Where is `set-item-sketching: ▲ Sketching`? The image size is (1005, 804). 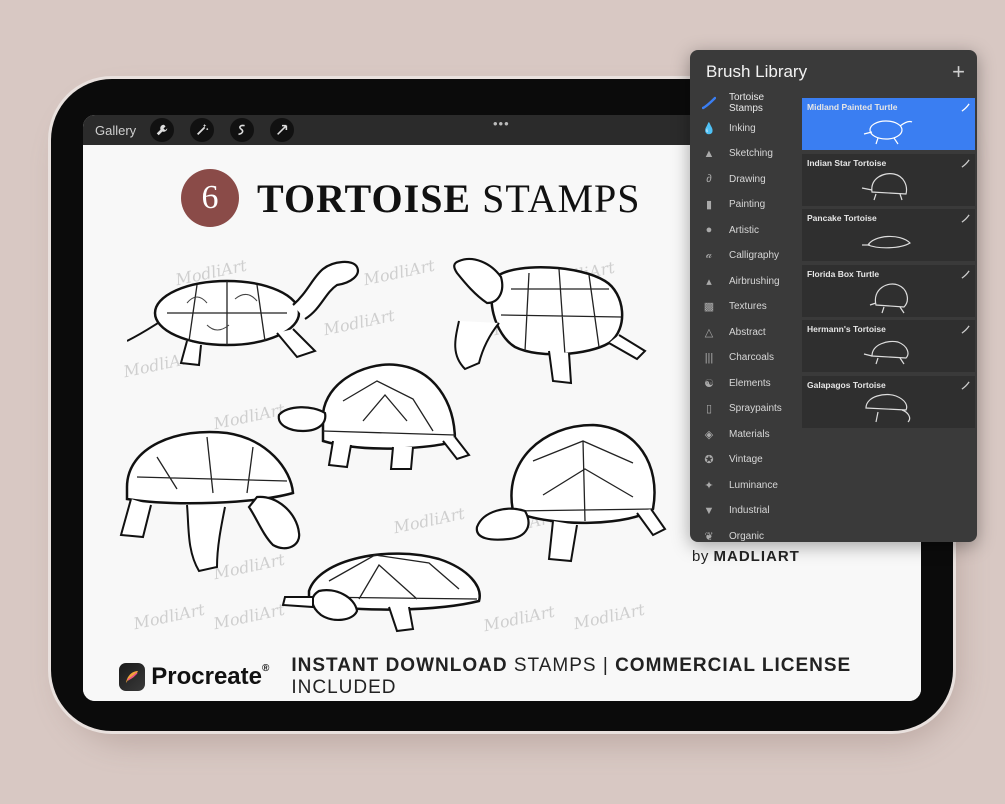 set-item-sketching: ▲ Sketching is located at coordinates (745, 154).